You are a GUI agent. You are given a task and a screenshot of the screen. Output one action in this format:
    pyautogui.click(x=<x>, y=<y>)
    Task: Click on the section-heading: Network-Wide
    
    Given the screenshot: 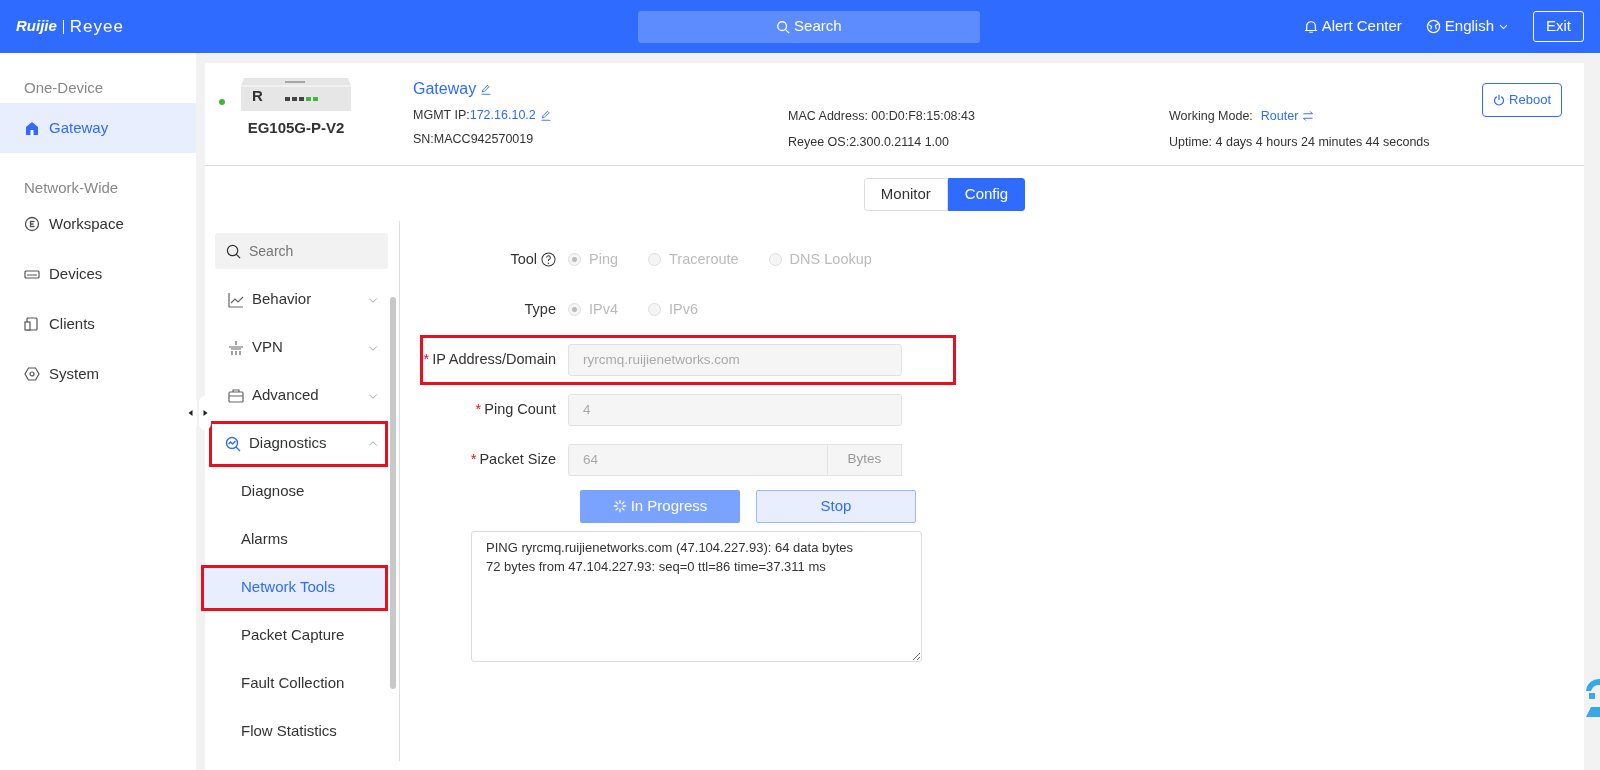 What is the action you would take?
    pyautogui.click(x=71, y=188)
    